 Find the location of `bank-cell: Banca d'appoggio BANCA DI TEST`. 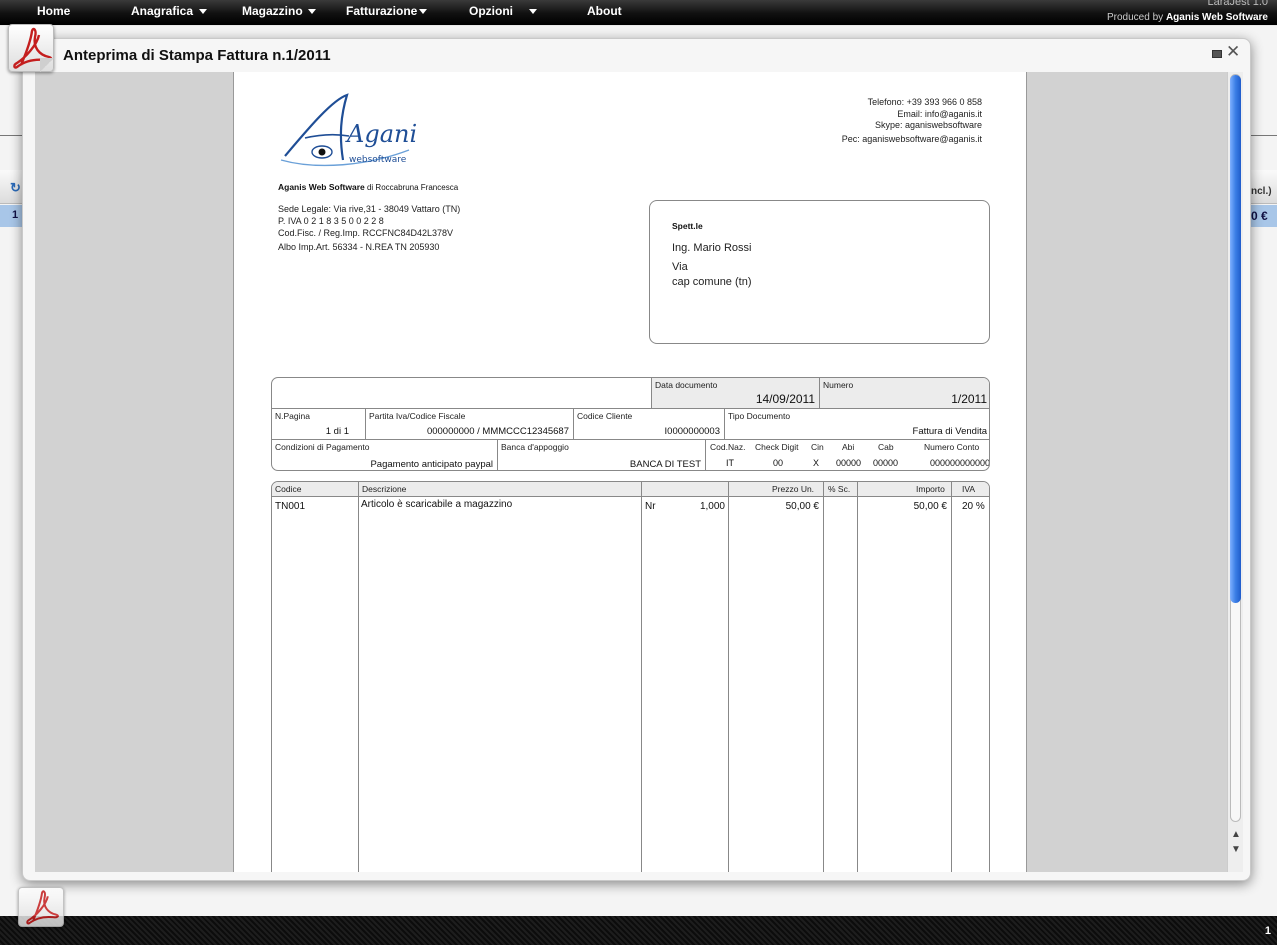

bank-cell: Banca d'appoggio BANCA DI TEST is located at coordinates (602, 455).